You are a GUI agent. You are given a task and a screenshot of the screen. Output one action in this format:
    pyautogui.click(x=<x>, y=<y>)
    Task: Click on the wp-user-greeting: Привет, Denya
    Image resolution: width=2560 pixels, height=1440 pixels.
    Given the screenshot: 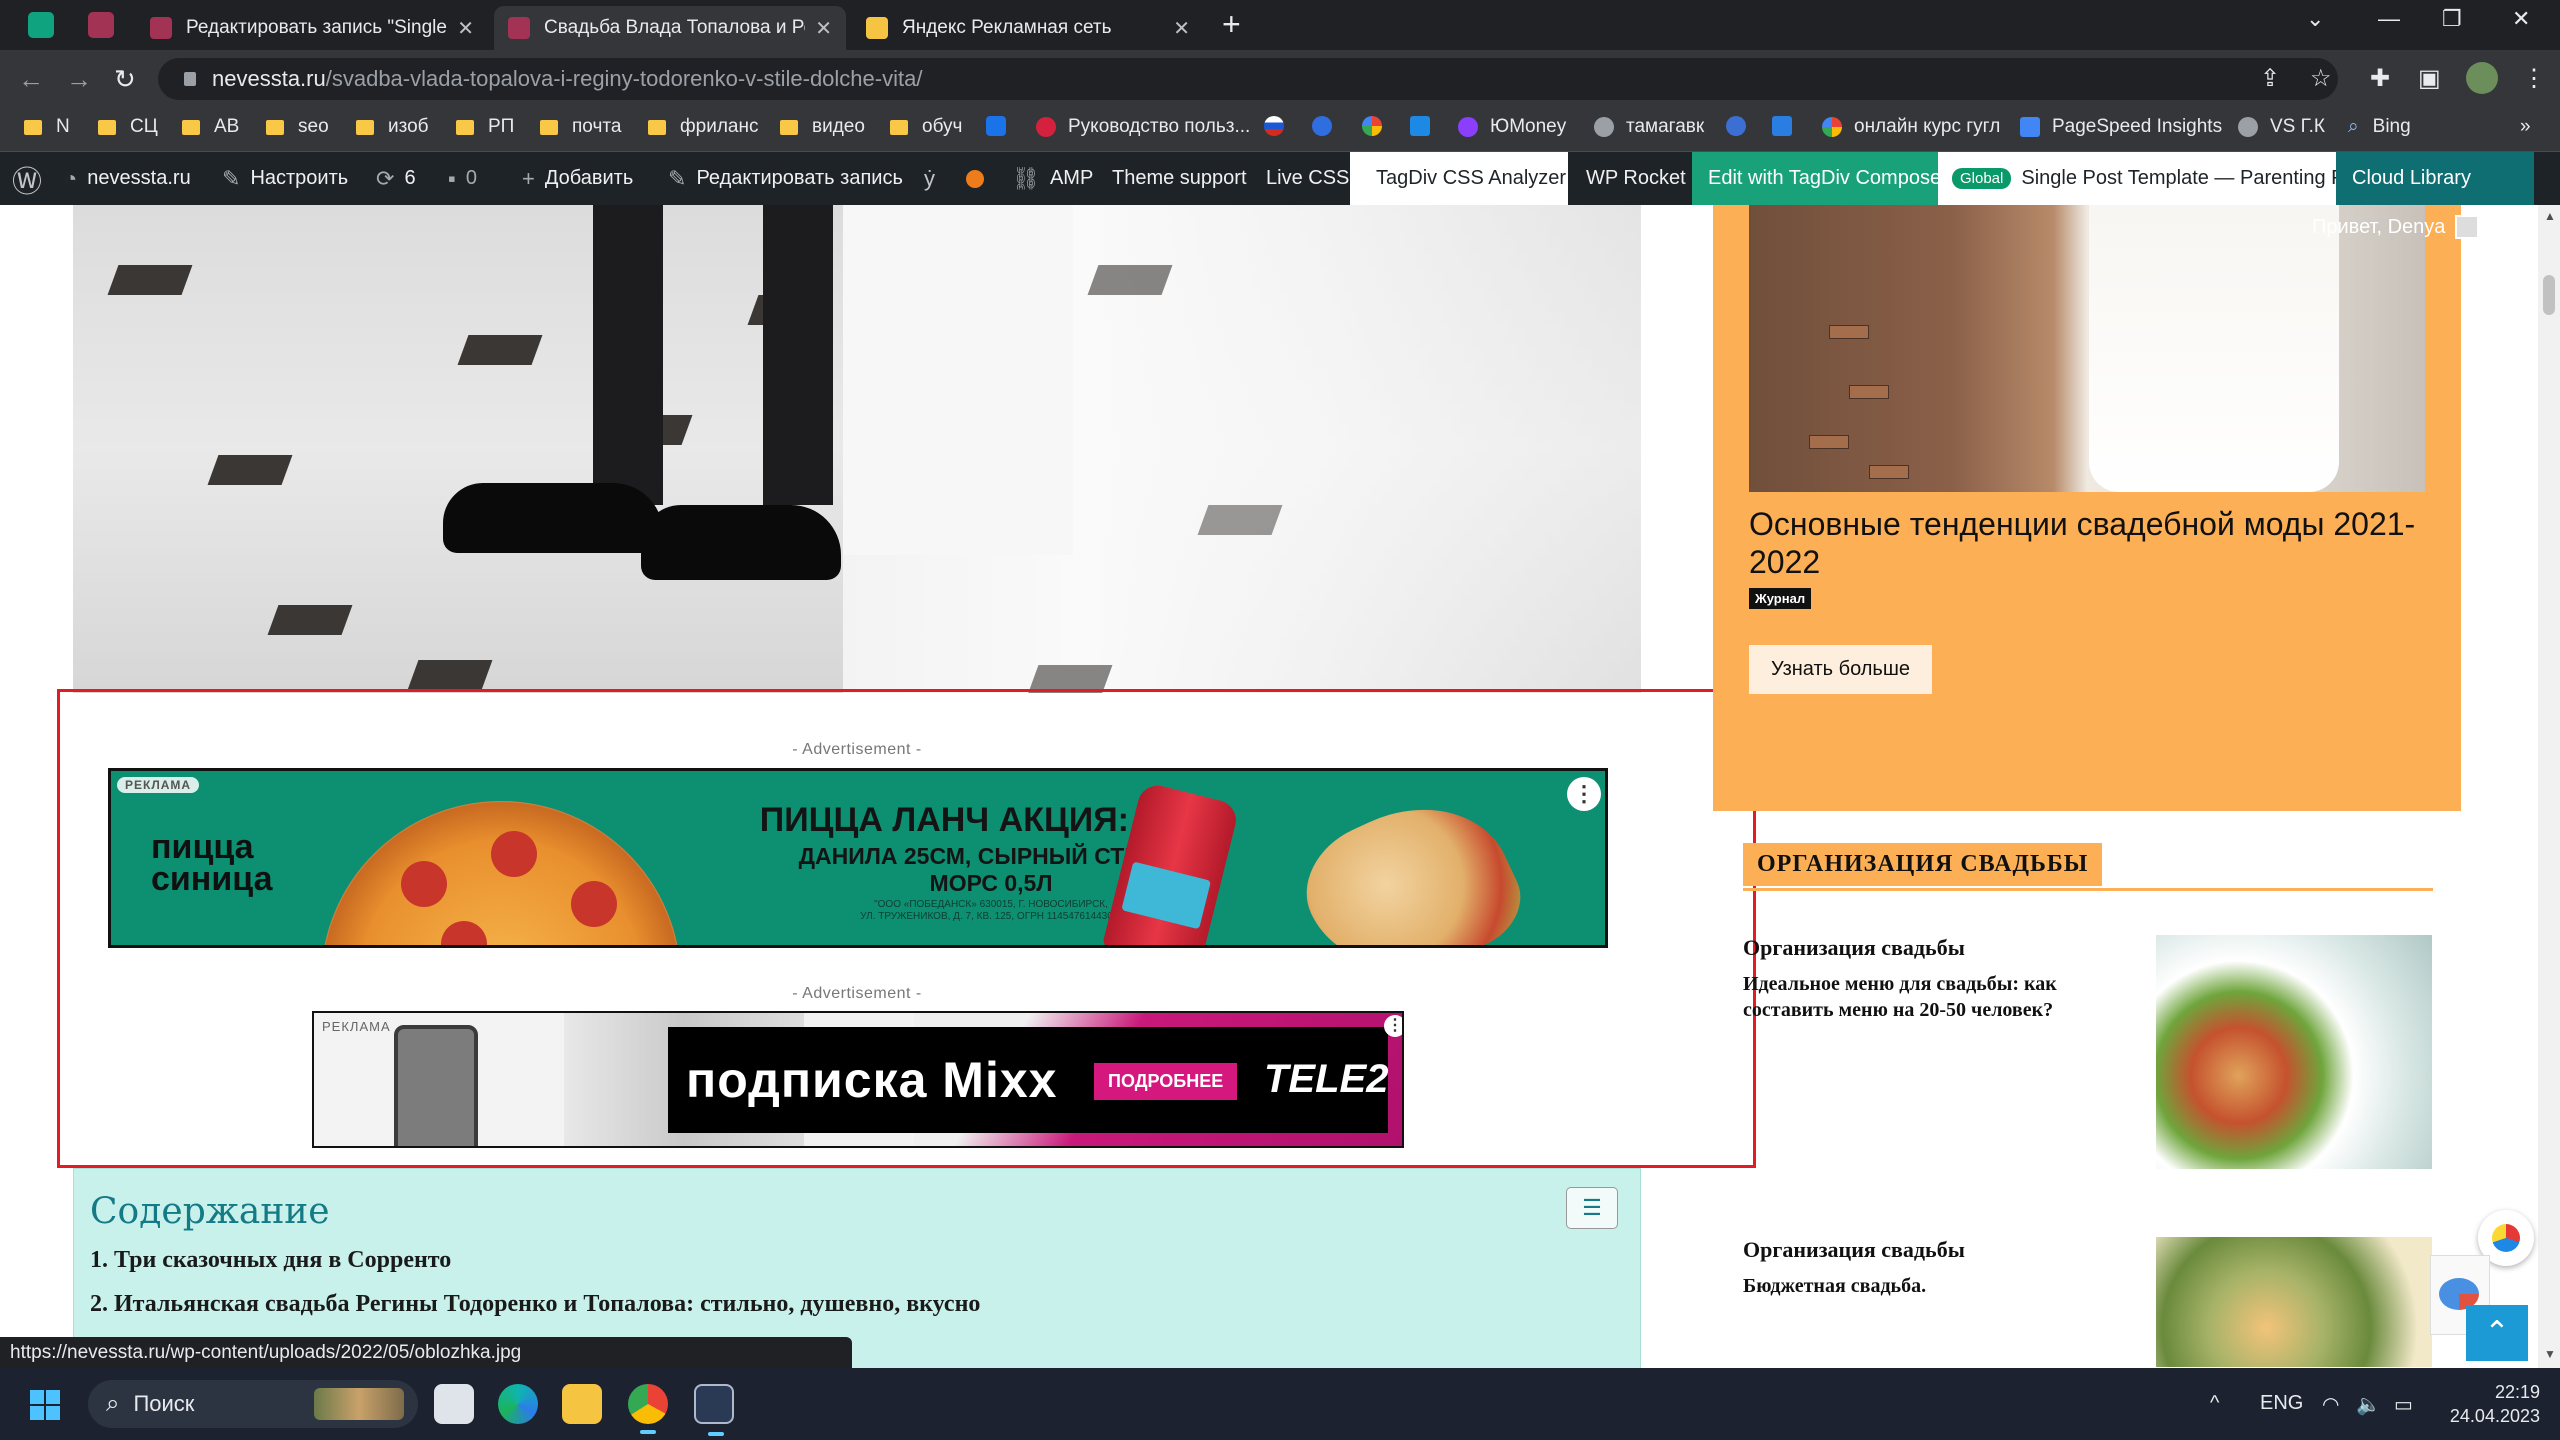 What is the action you would take?
    pyautogui.click(x=2396, y=227)
    